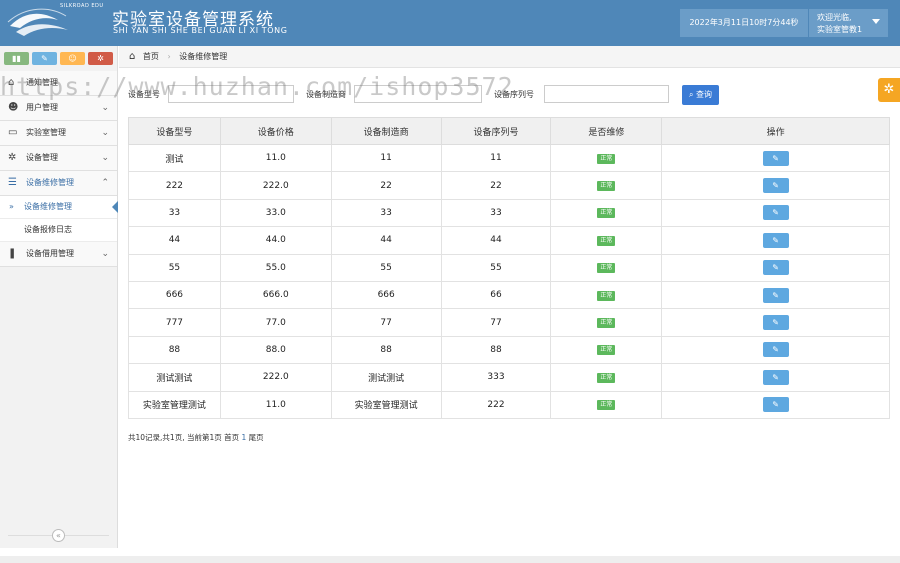 The height and width of the screenshot is (563, 900). What do you see at coordinates (174, 213) in the screenshot?
I see `cell-model: 33` at bounding box center [174, 213].